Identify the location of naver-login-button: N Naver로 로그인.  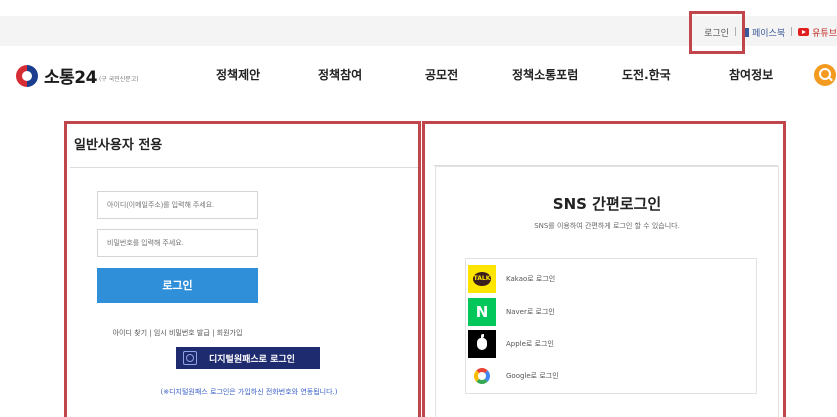
(611, 311).